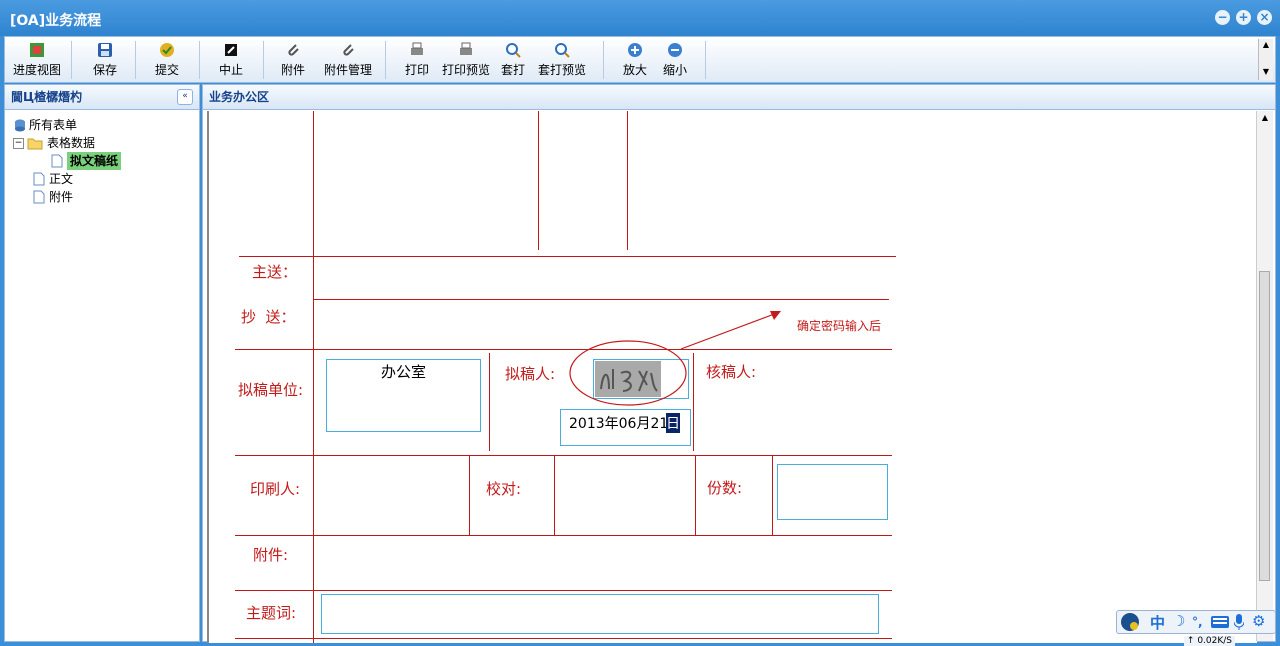 The width and height of the screenshot is (1280, 646). Describe the element at coordinates (105, 143) in the screenshot. I see `tree-folder: − 表格数据` at that location.